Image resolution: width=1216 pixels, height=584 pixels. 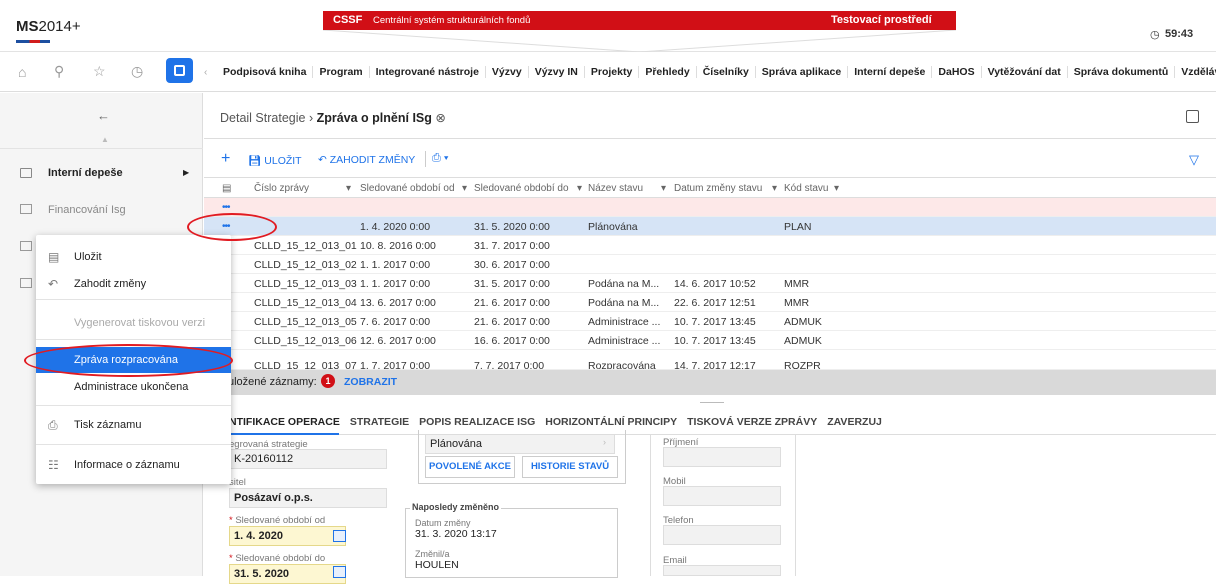 What do you see at coordinates (133, 257) in the screenshot?
I see `menu-item-save: ▤ Uložit` at bounding box center [133, 257].